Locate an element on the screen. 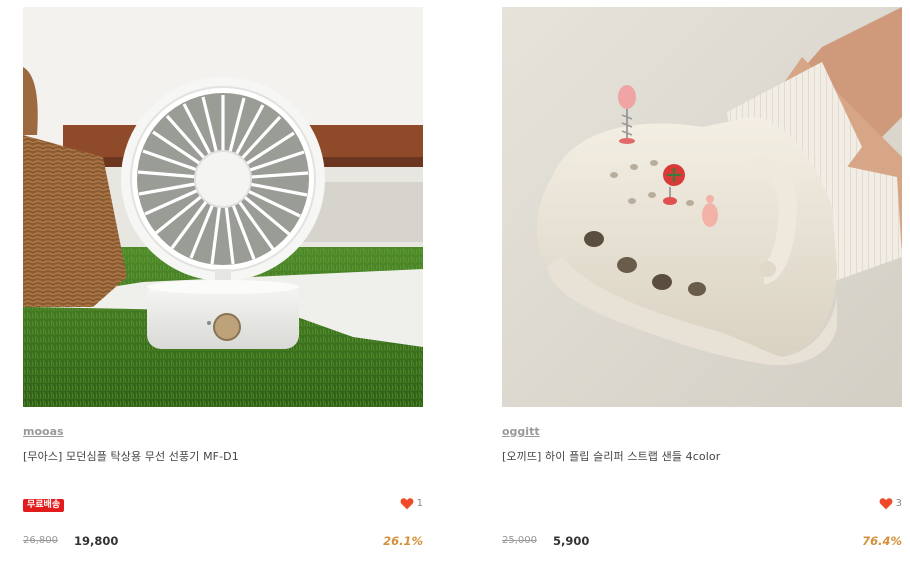 The width and height of the screenshot is (910, 561). price-row: 26,800 19,800 26.1% is located at coordinates (223, 542).